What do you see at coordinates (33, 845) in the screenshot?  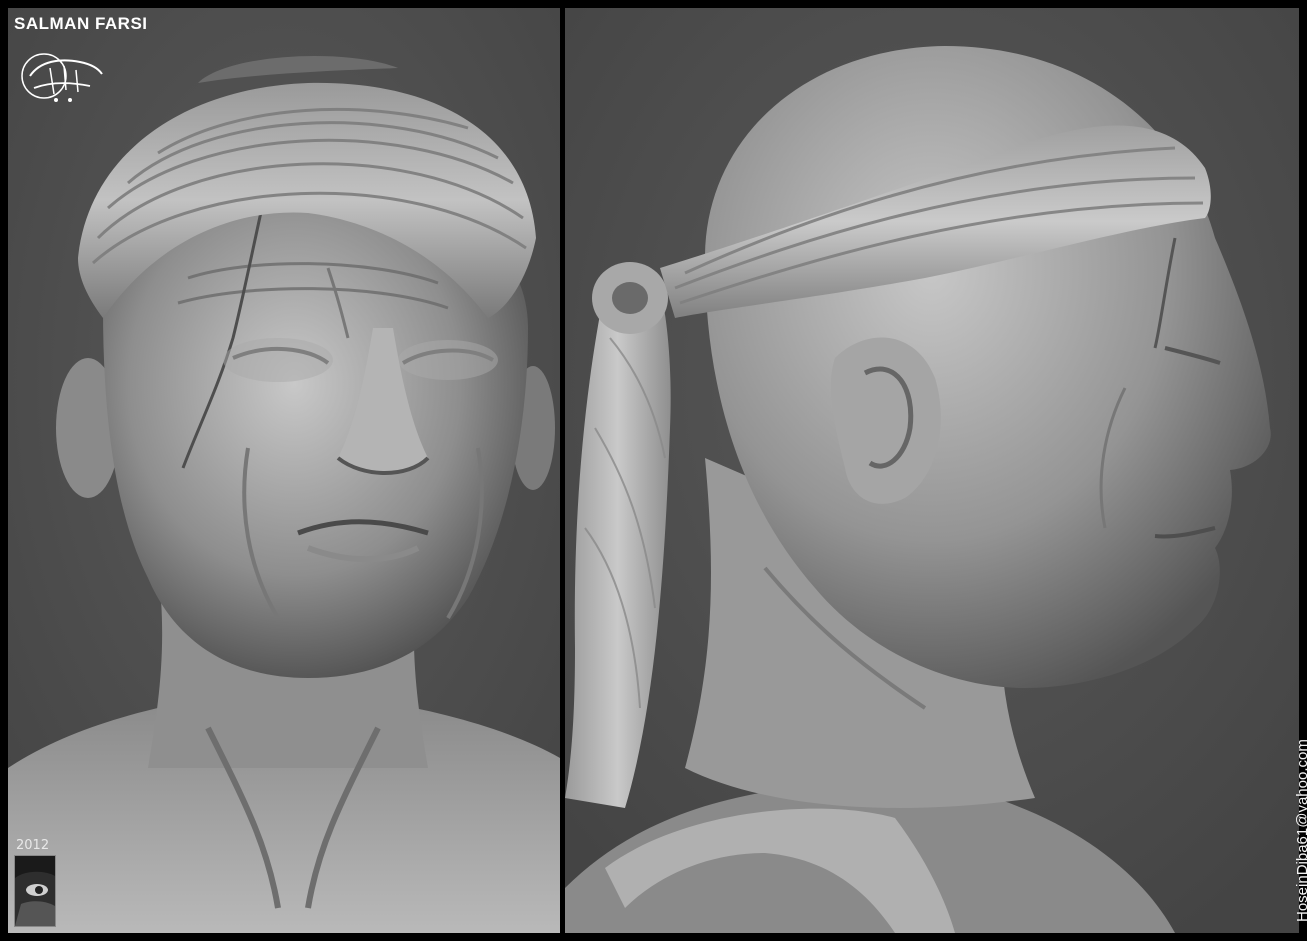 I see `year-label: 2012` at bounding box center [33, 845].